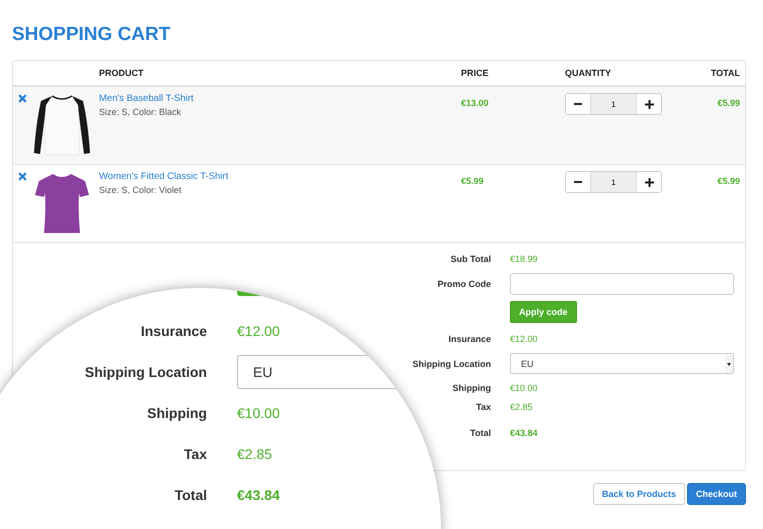  Describe the element at coordinates (483, 407) in the screenshot. I see `summary-label: Tax` at that location.